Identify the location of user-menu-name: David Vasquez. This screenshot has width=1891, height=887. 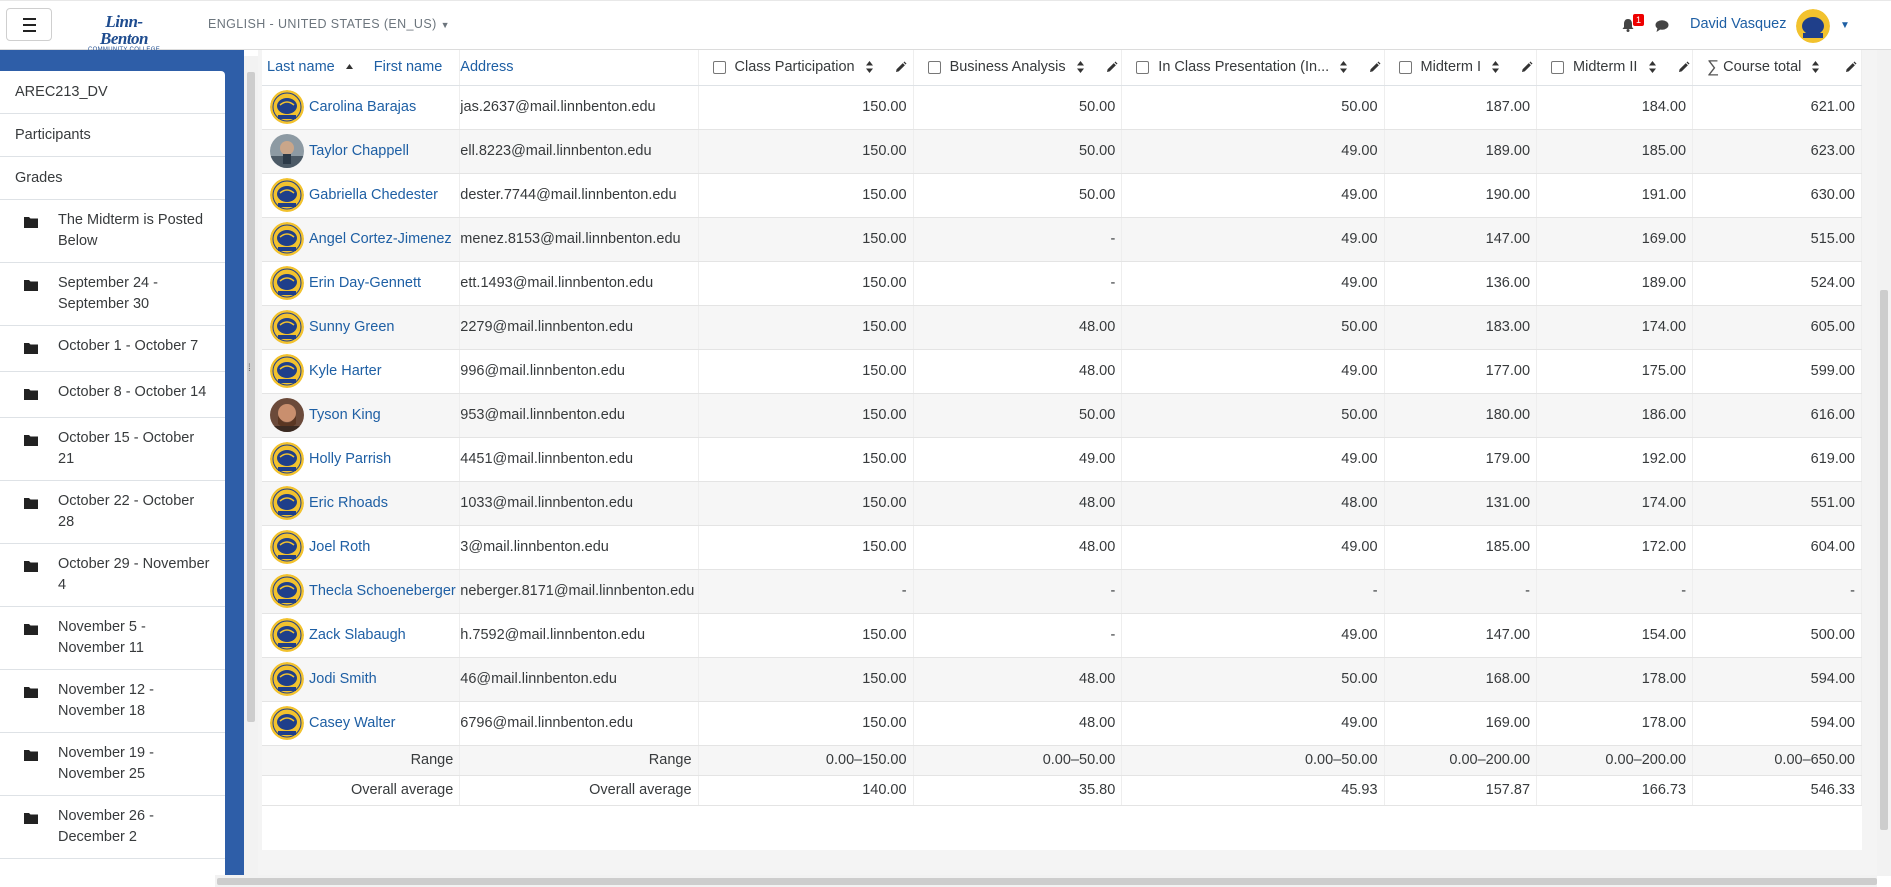
(1738, 24).